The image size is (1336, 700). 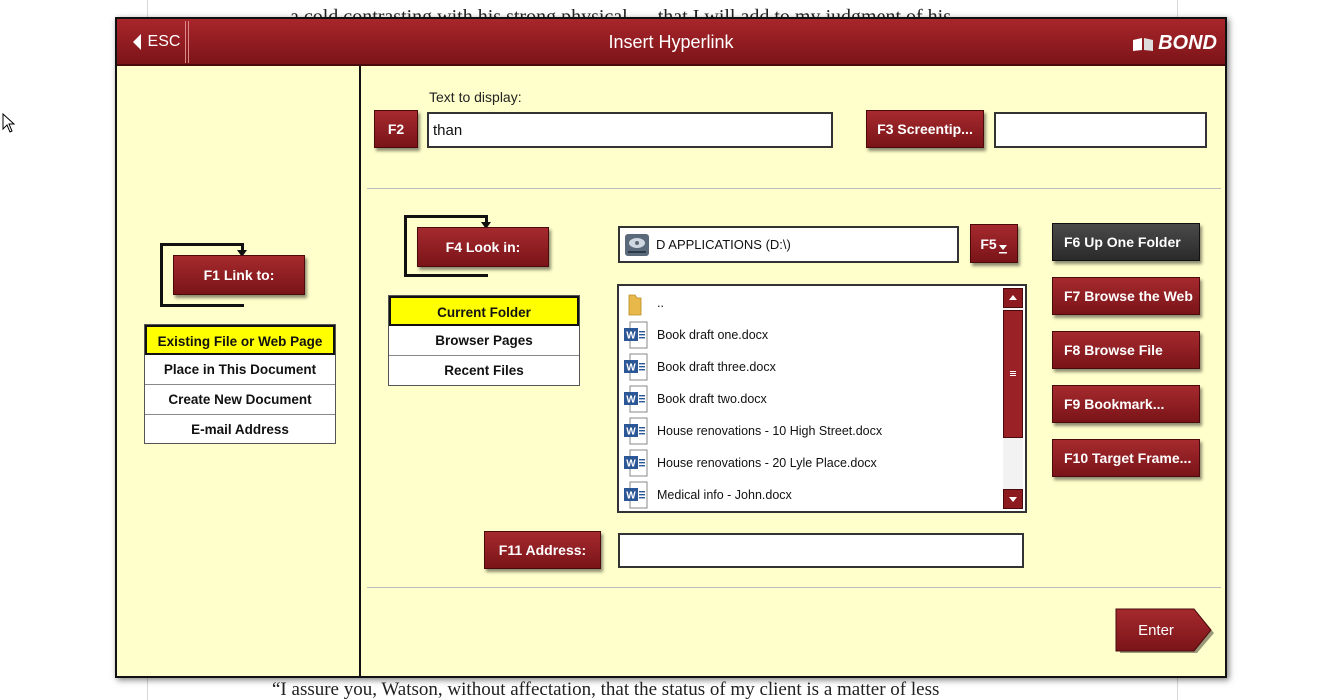 I want to click on dropdown-arrow-icon, so click(x=1002, y=248).